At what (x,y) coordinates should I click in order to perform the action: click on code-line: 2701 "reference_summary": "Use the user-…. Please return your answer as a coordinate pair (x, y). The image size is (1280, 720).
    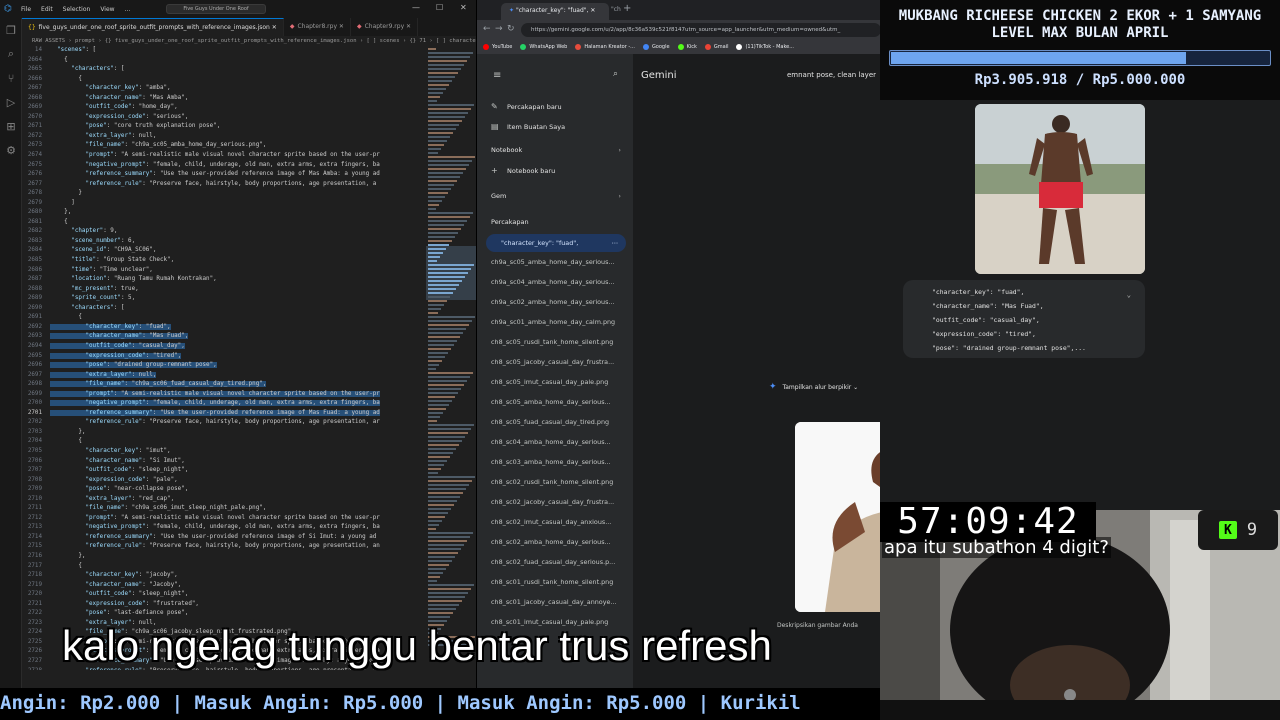
    Looking at the image, I should click on (224, 414).